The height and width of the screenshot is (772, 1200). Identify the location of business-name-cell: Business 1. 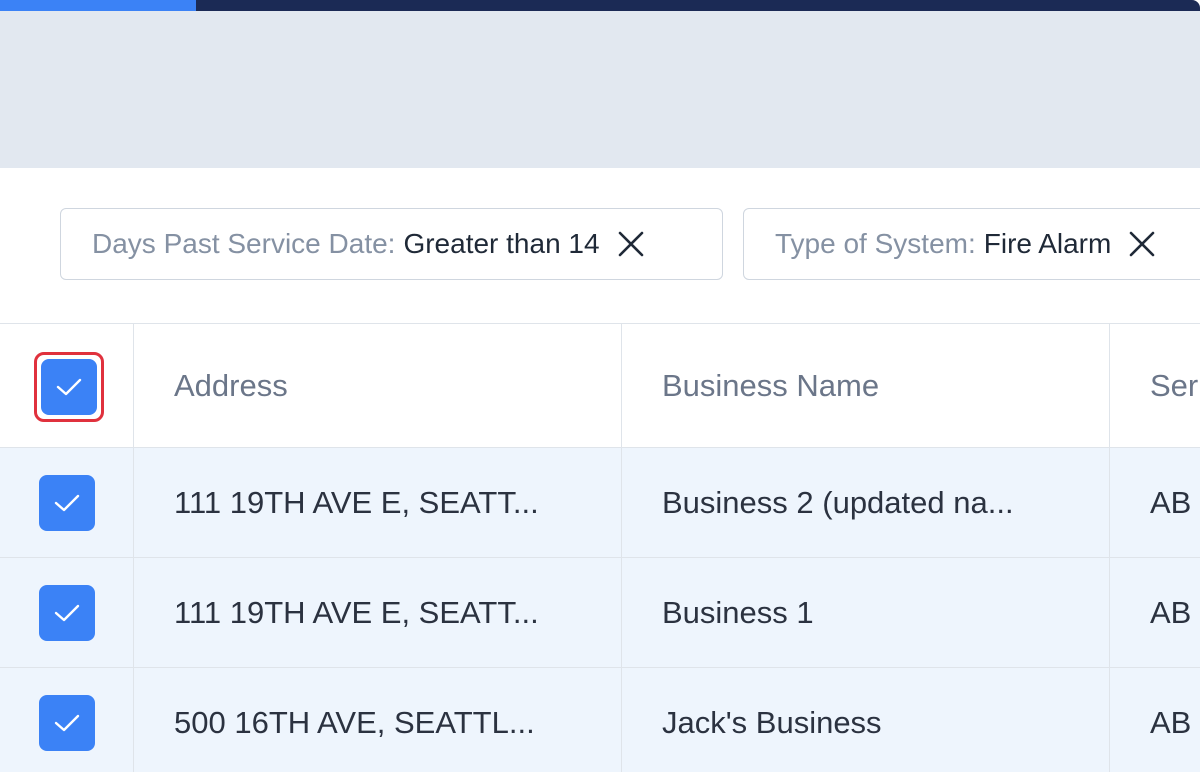
(738, 612).